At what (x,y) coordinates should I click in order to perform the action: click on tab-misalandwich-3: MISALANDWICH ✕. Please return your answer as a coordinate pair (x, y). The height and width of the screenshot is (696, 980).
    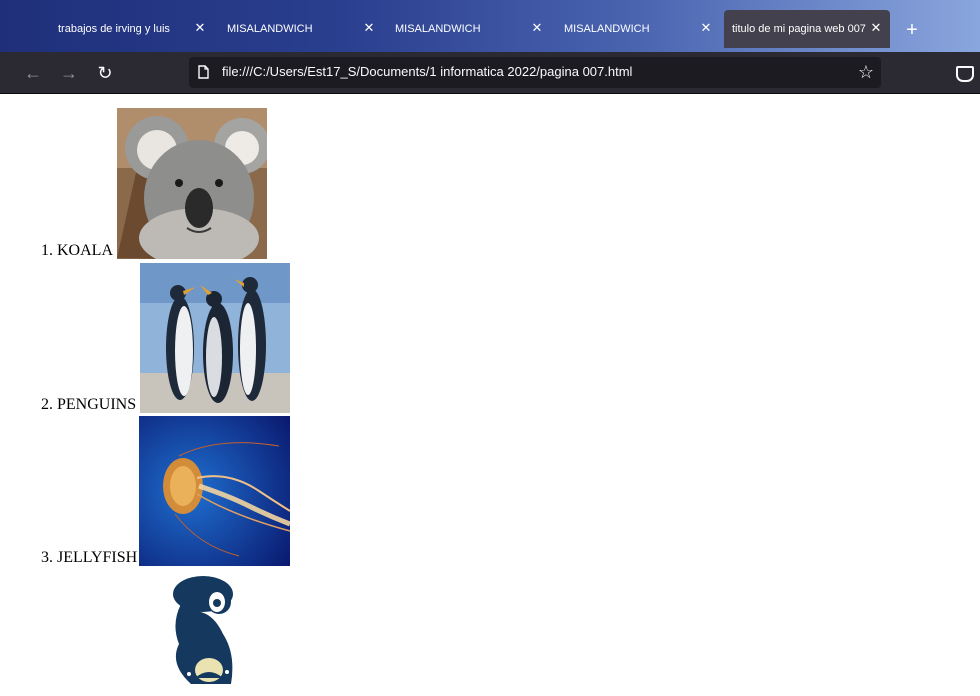
    Looking at the image, I should click on (638, 29).